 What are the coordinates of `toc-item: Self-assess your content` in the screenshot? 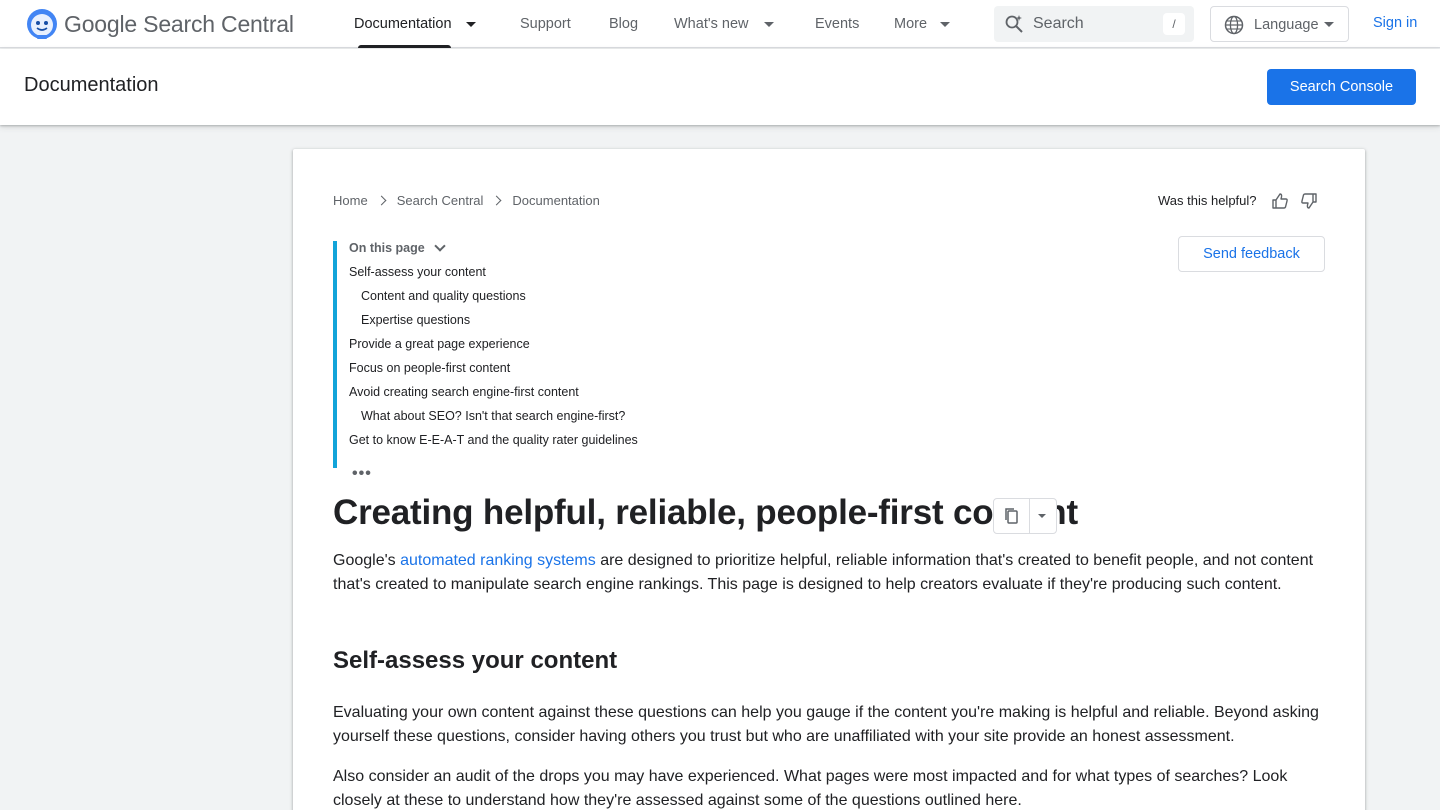 It's located at (417, 272).